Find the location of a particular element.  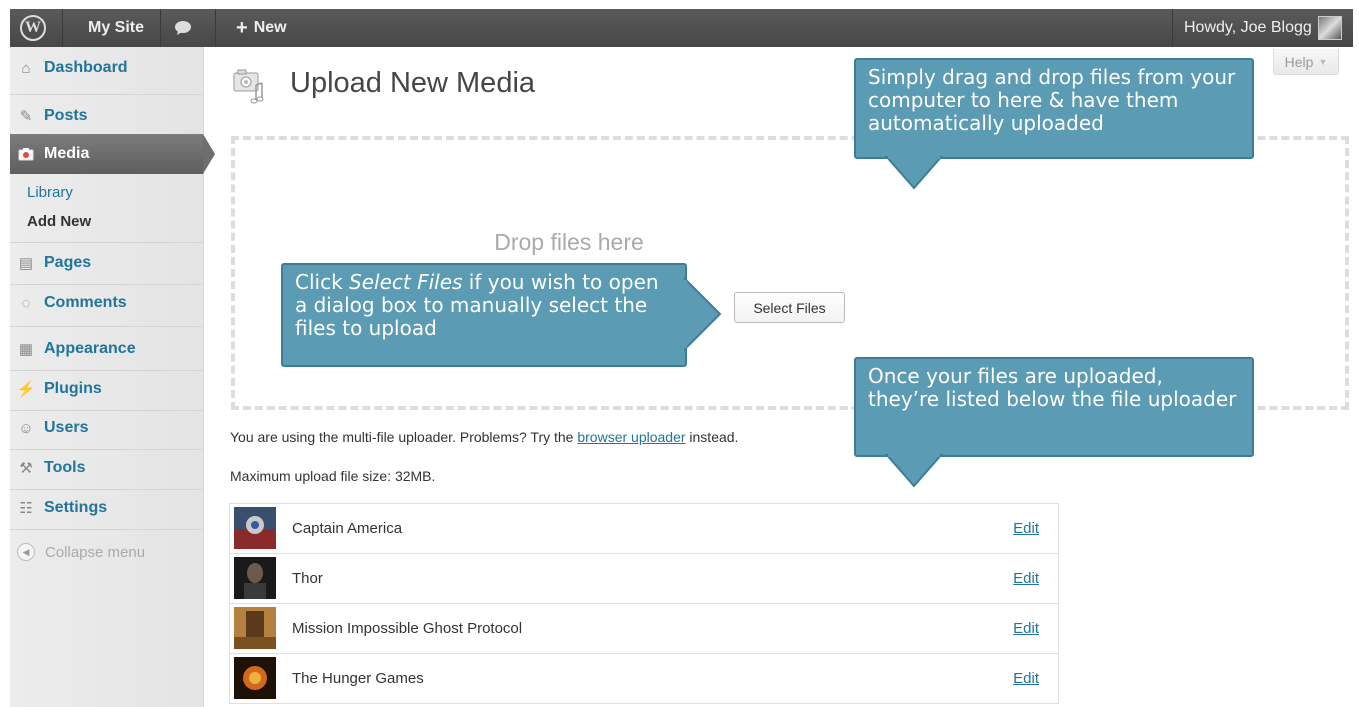

plus-icon: + is located at coordinates (242, 27).